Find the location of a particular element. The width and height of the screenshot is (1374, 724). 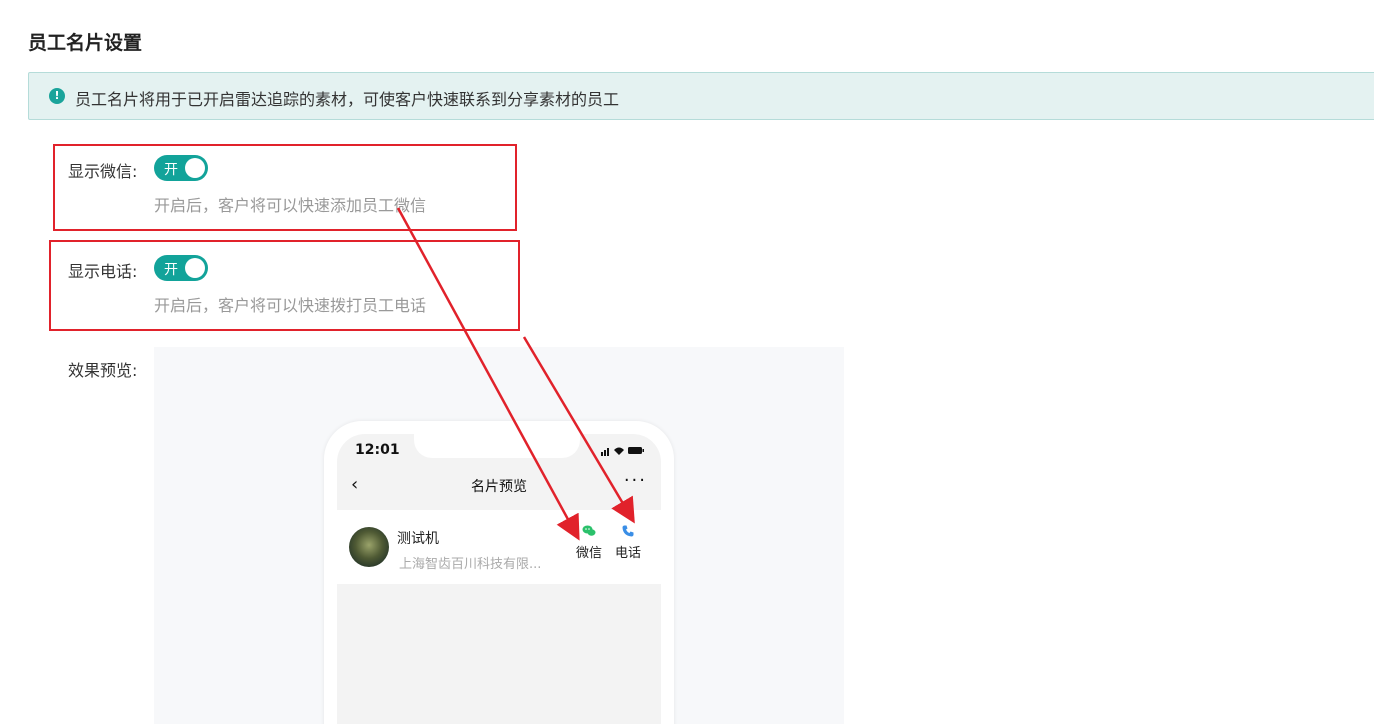

business-card: 测试机 上海智齿百川科技有限... 微信 电话 is located at coordinates (499, 547).